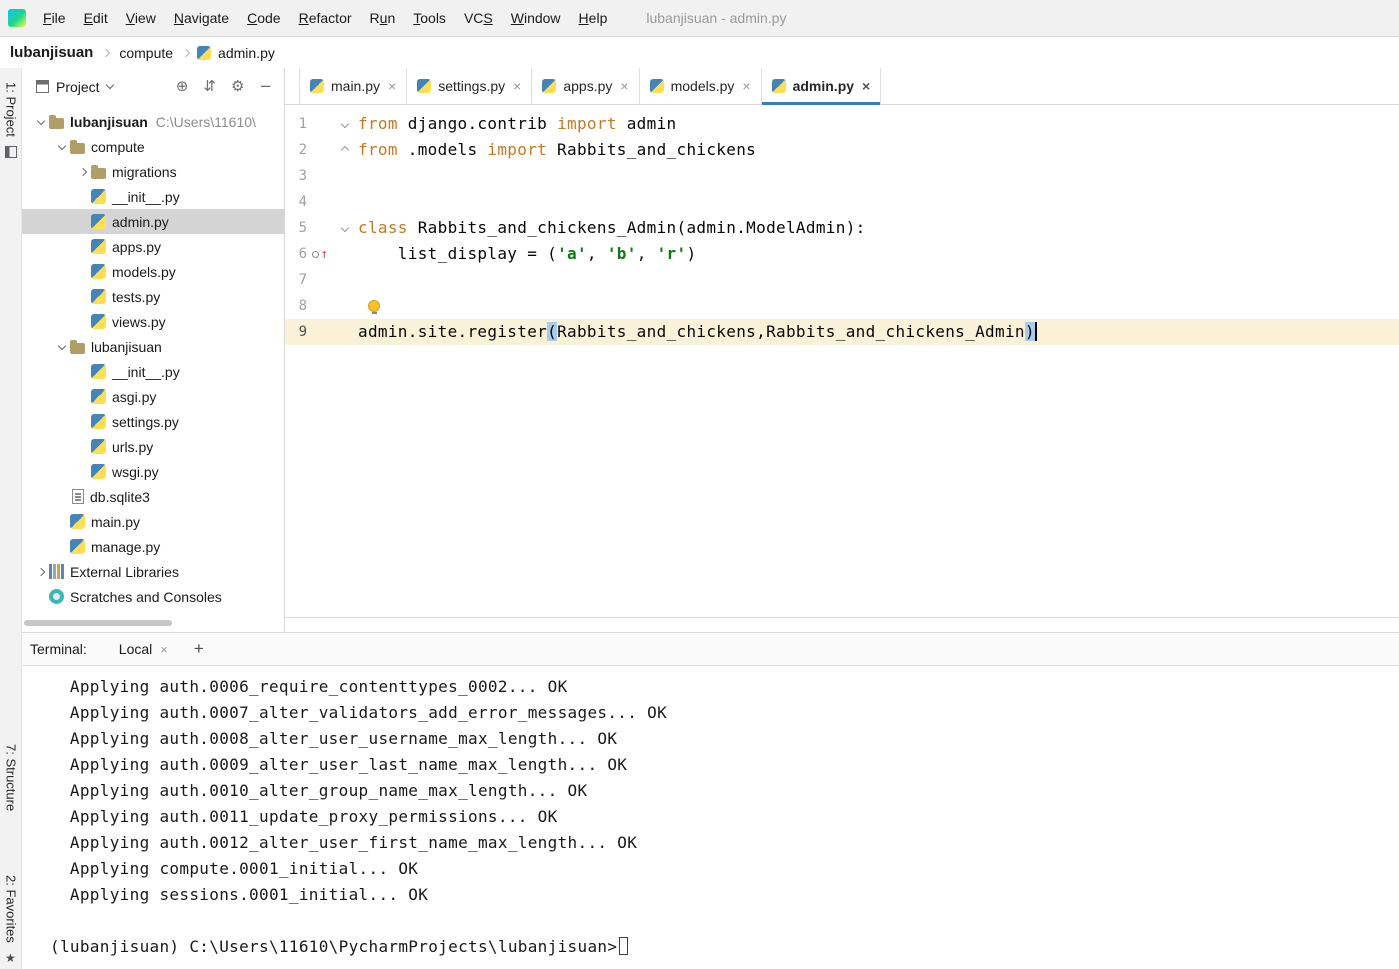 The width and height of the screenshot is (1399, 969). Describe the element at coordinates (302, 176) in the screenshot. I see `line-number: 3` at that location.